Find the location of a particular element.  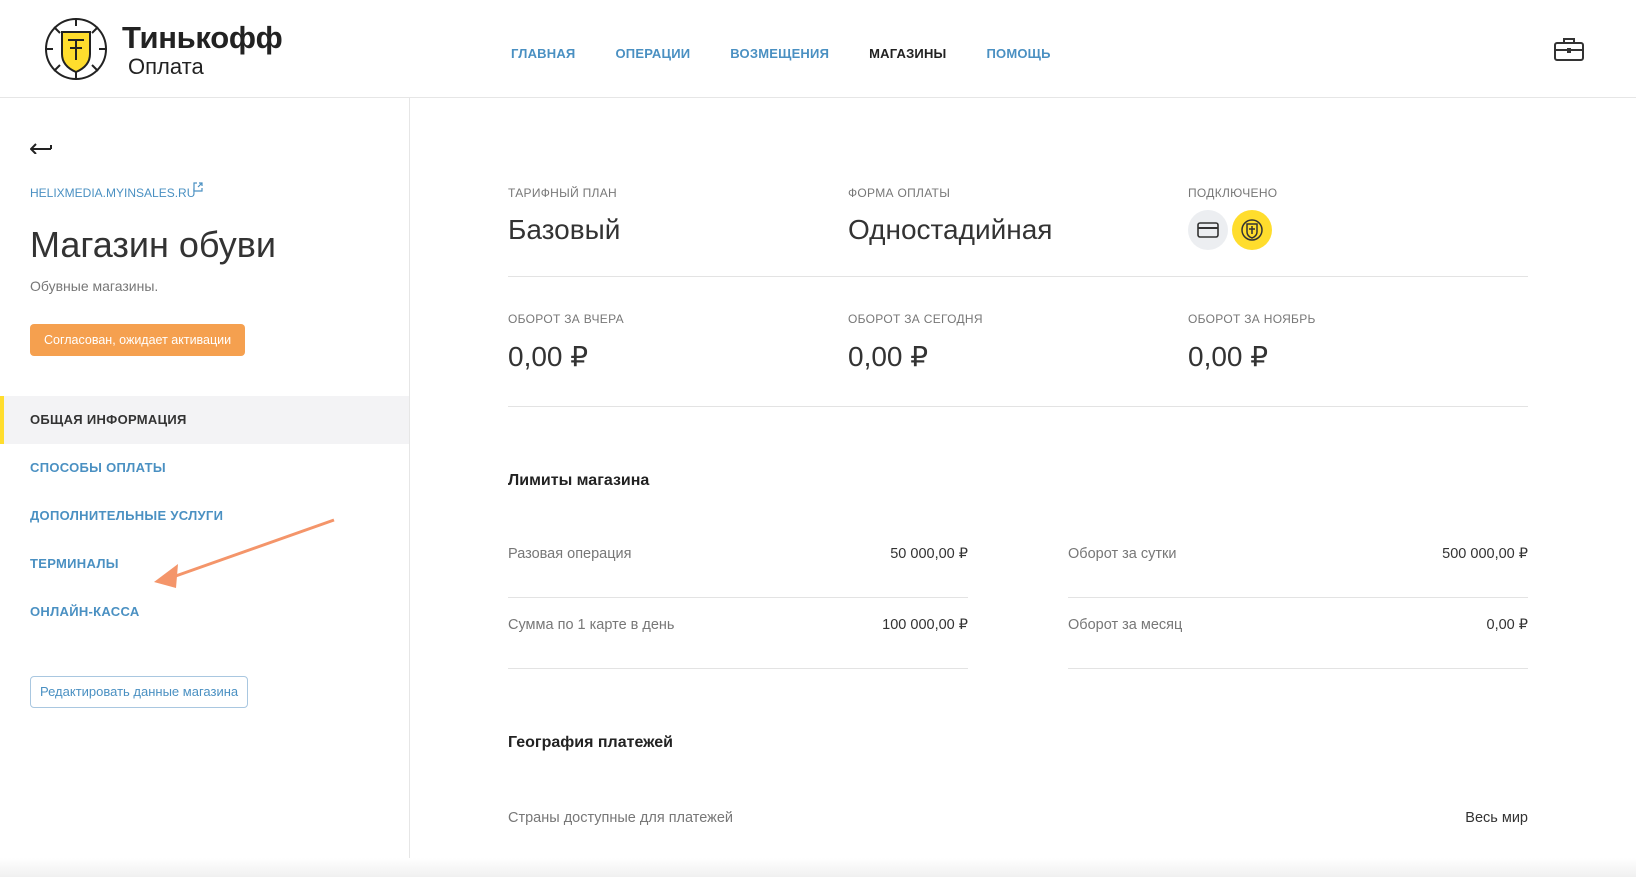

nav-item-refunds: ВОЗМЕЩЕНИЯ is located at coordinates (779, 53).